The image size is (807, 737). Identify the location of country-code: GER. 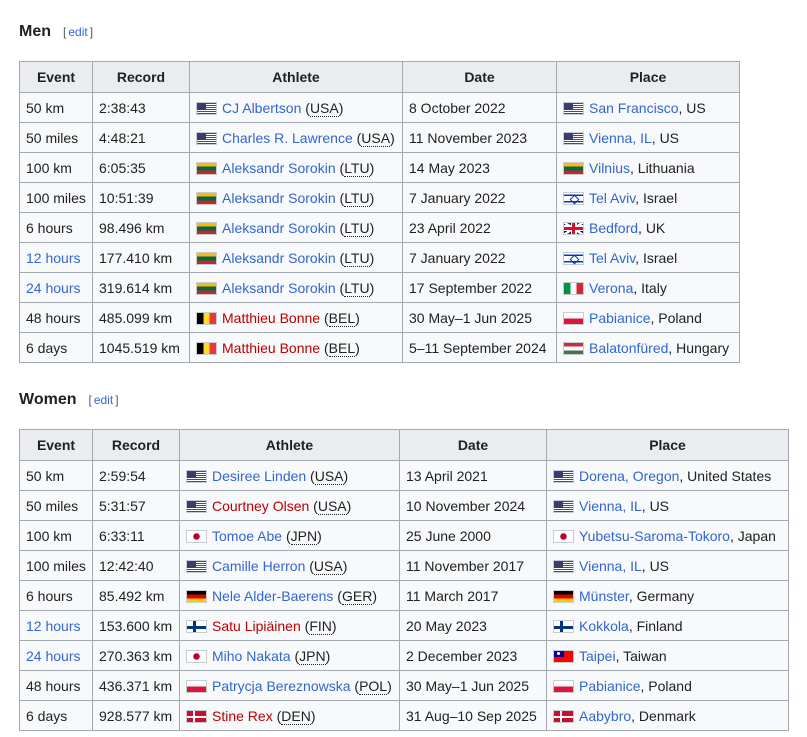
(357, 596).